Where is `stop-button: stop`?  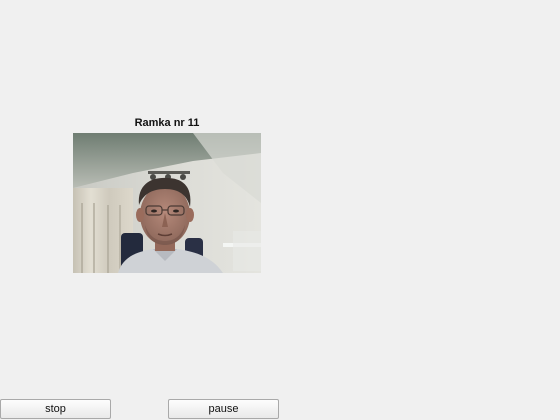 stop-button: stop is located at coordinates (55, 409).